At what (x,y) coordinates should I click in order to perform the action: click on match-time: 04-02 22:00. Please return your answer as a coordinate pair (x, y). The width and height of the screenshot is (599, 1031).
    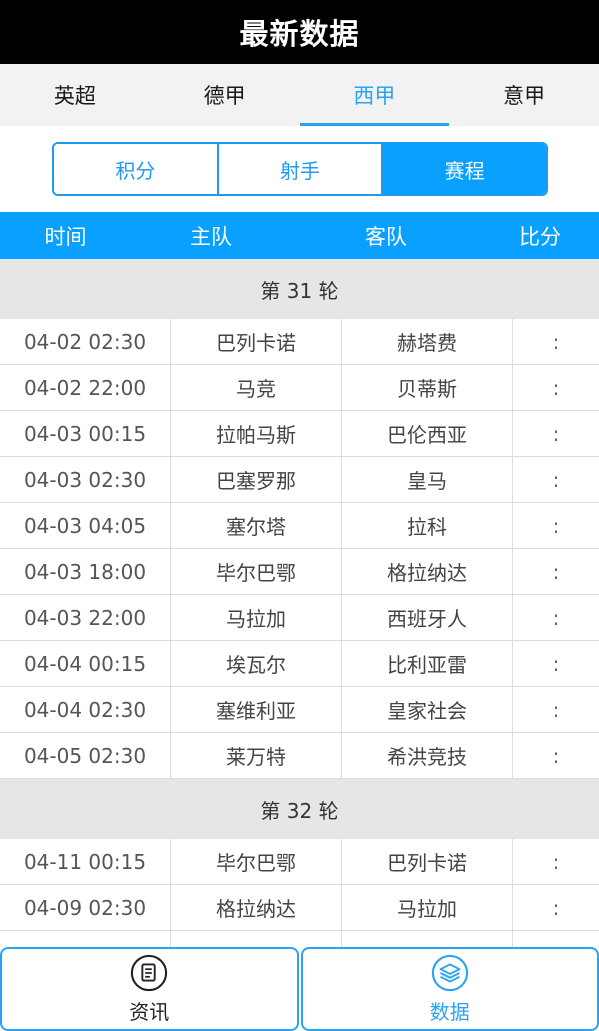
    Looking at the image, I should click on (85, 387).